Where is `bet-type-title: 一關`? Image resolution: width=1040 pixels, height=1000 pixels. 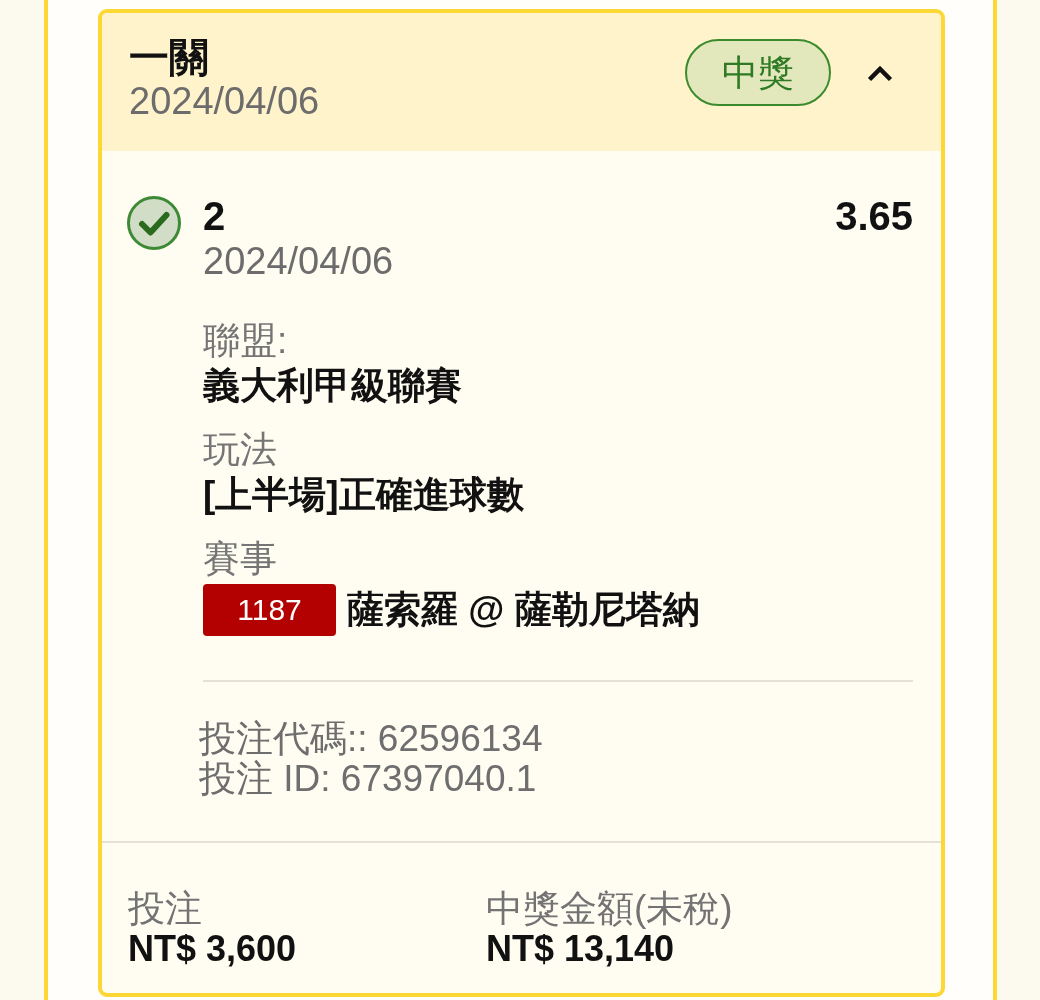
bet-type-title: 一關 is located at coordinates (169, 57).